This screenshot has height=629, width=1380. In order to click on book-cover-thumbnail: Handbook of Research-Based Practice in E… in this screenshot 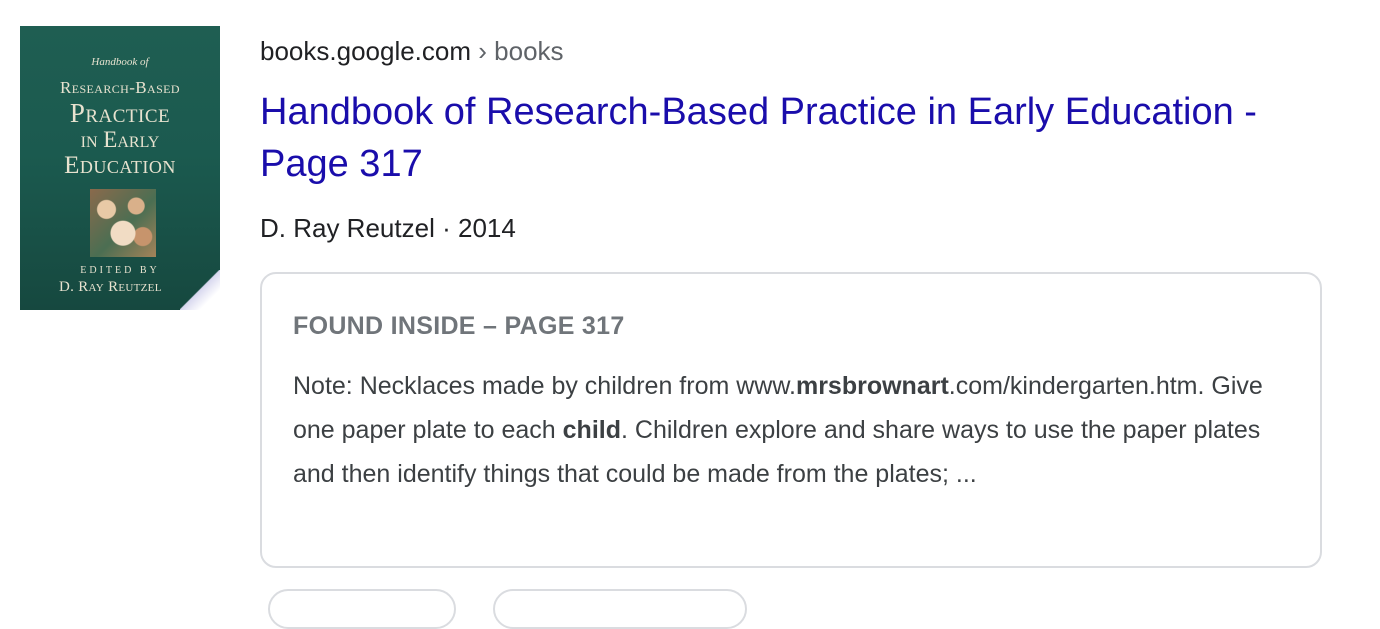, I will do `click(120, 168)`.